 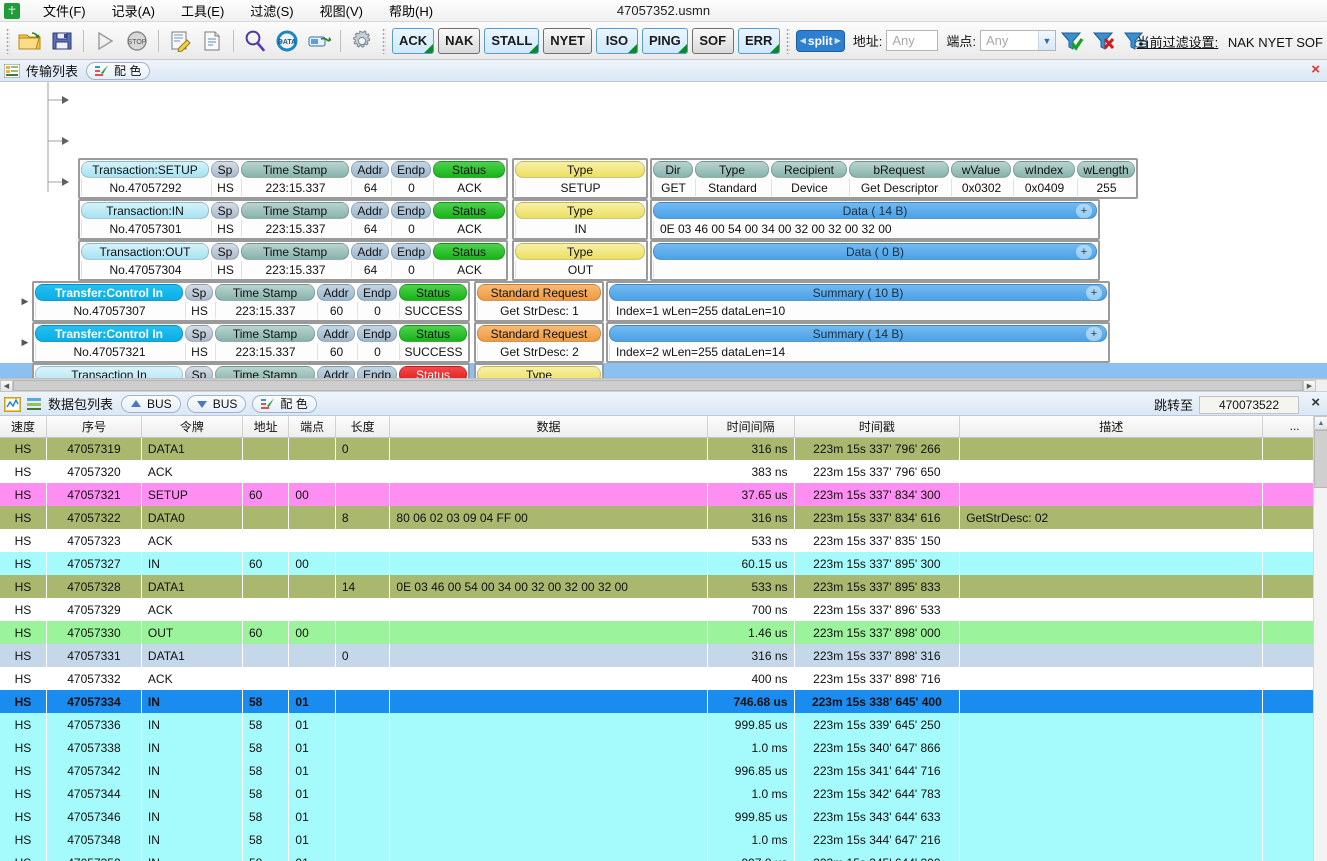 I want to click on col-speed: 速度, so click(x=23, y=427).